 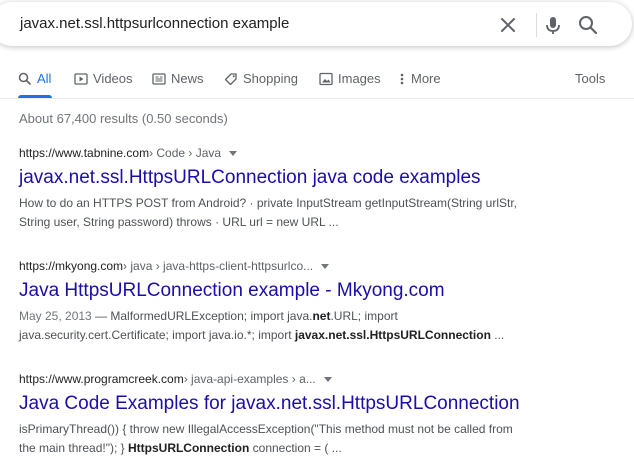 What do you see at coordinates (44, 78) in the screenshot?
I see `tab-label: All` at bounding box center [44, 78].